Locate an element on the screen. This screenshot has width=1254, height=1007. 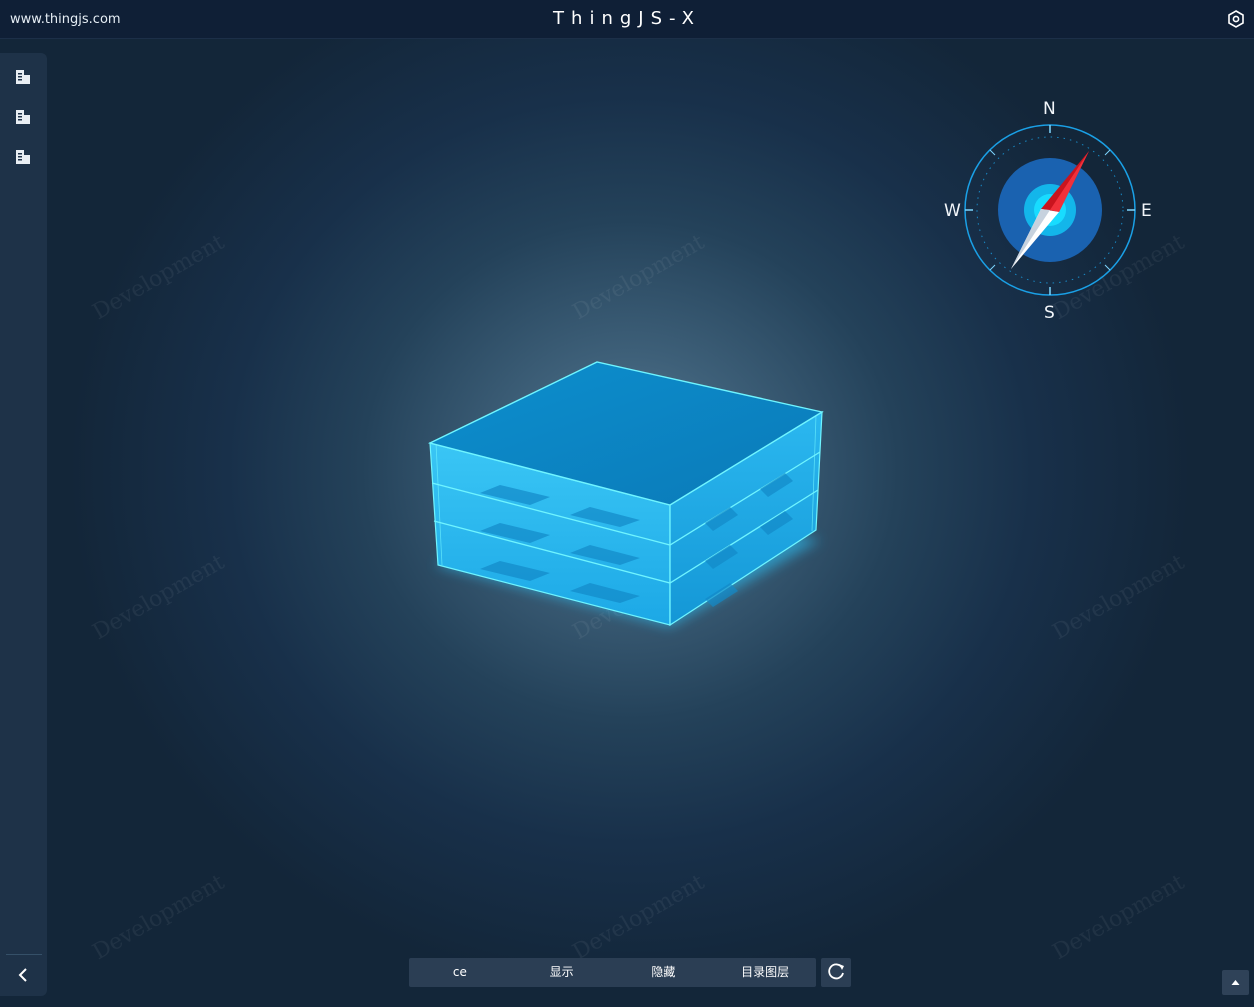
top-bar: www.thingjs.com ThingJS-X is located at coordinates (627, 19).